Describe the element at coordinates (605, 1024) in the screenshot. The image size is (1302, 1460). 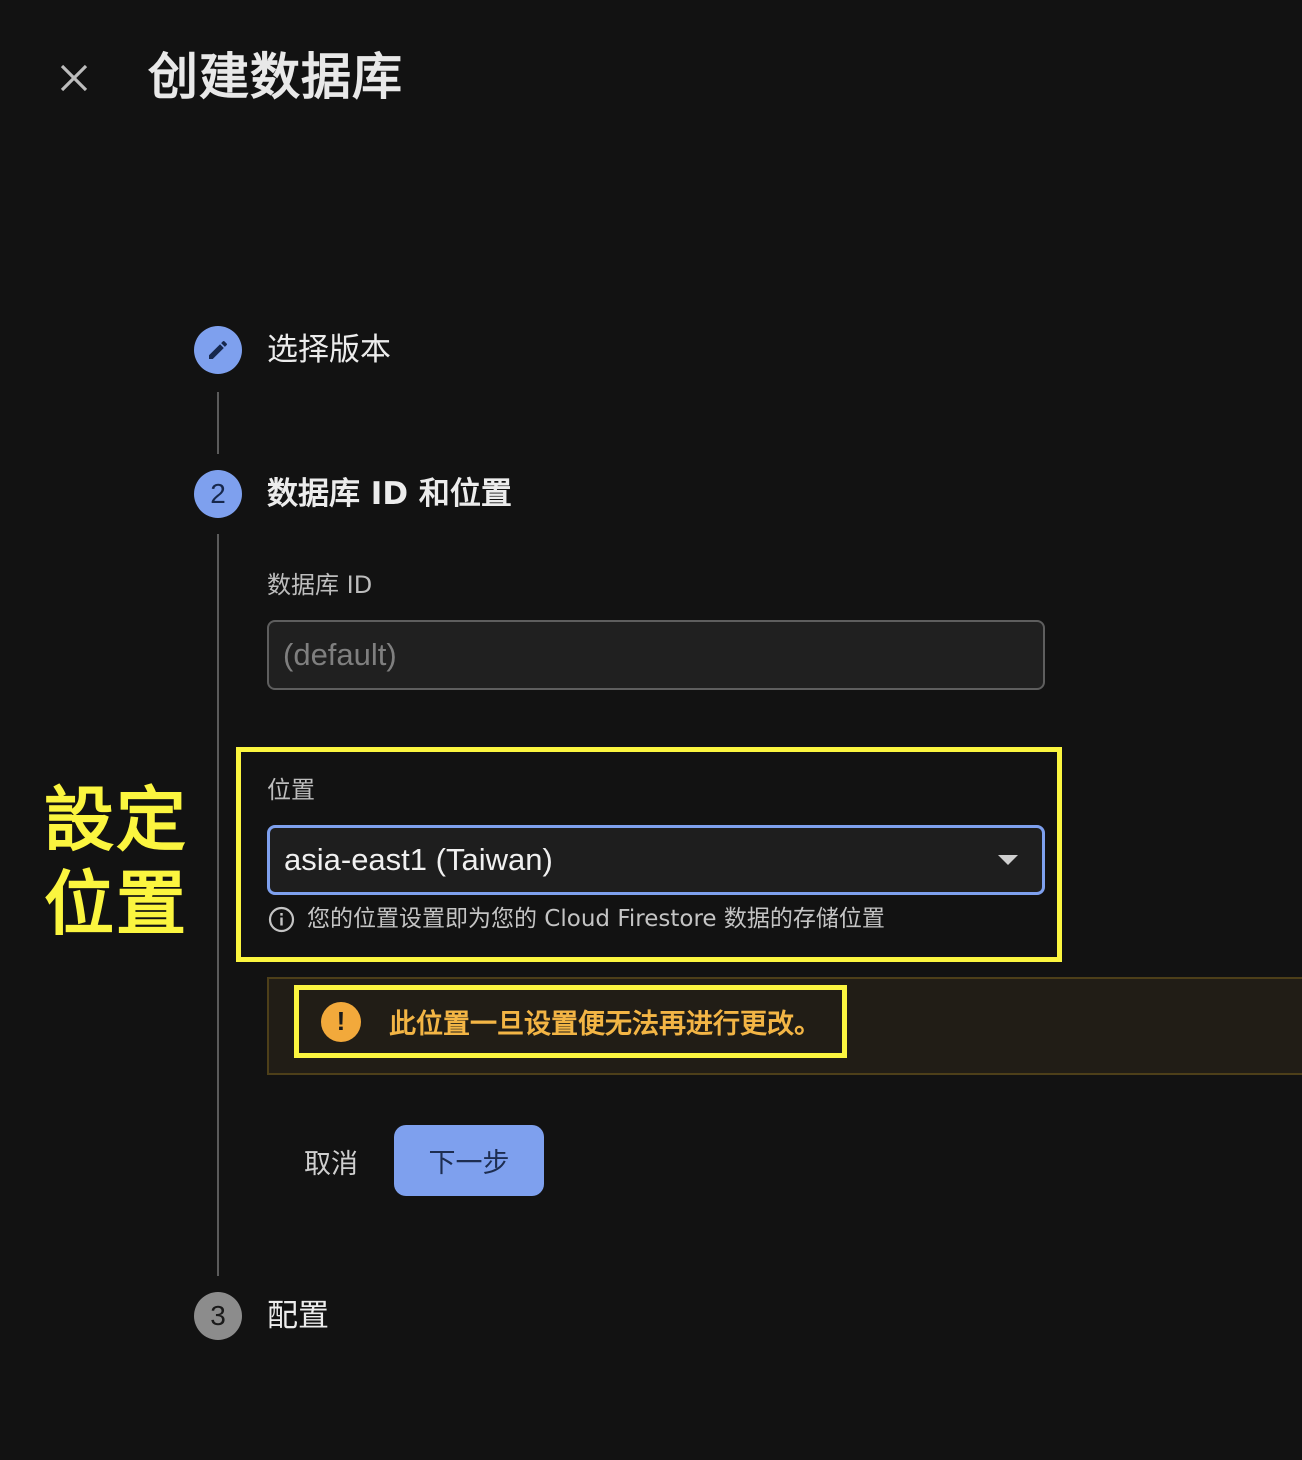
I see `warning-text: 此位置一旦设置便无法再进行更改。` at that location.